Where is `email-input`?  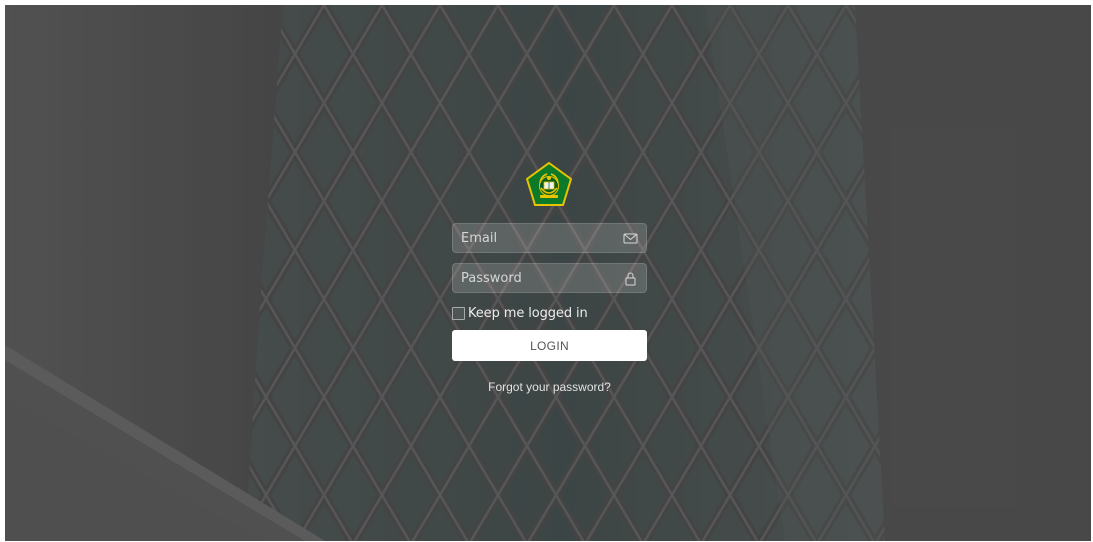
email-input is located at coordinates (533, 238).